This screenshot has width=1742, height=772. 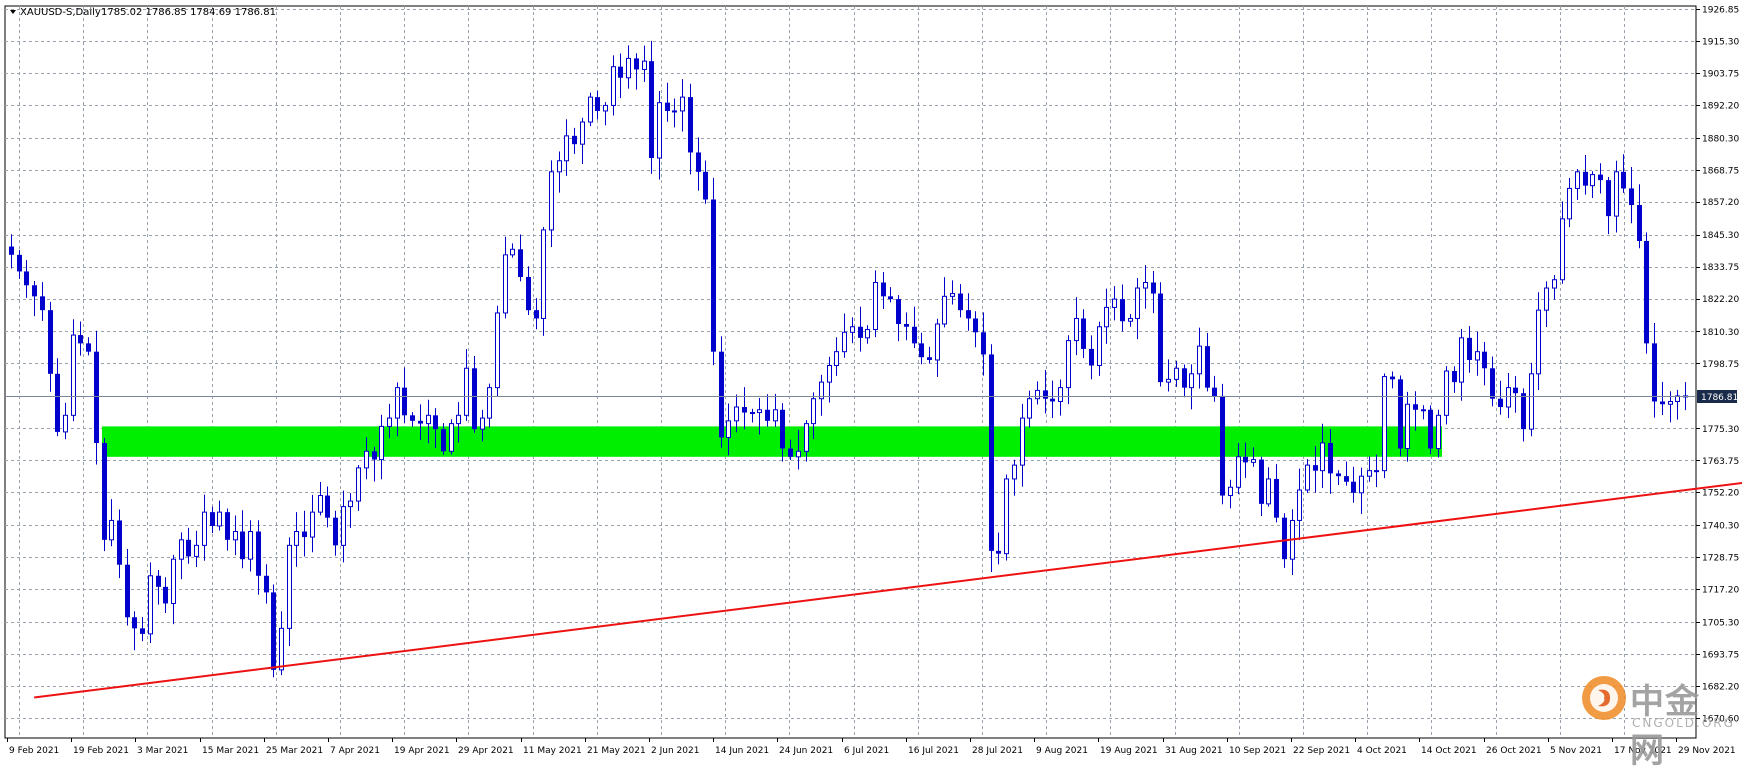 I want to click on y-tick-label: 1822.20, so click(x=1720, y=300).